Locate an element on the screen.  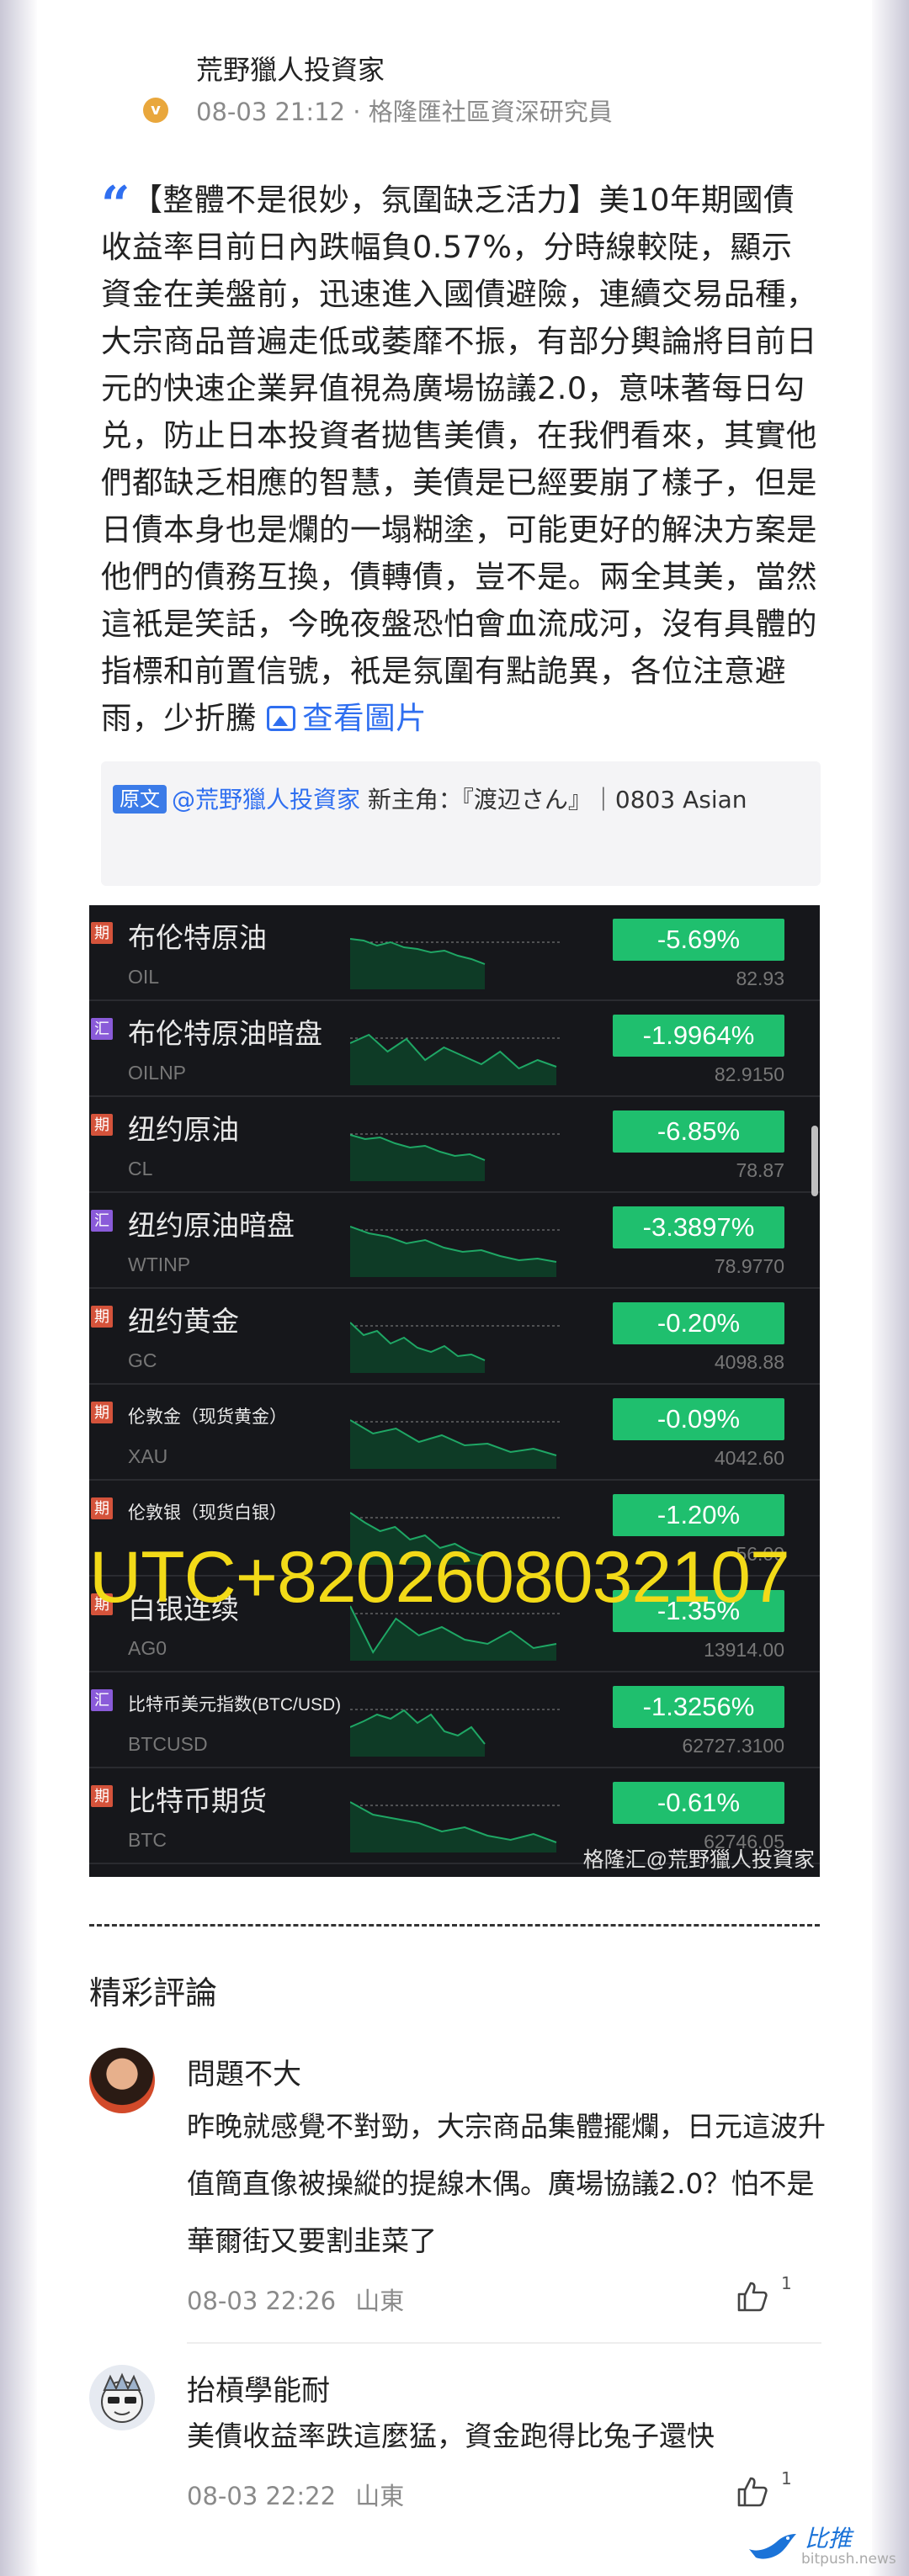
quote-row: 汇布伦特原油暗盘 OILNP -1.9964% 82.9150 is located at coordinates (454, 1049).